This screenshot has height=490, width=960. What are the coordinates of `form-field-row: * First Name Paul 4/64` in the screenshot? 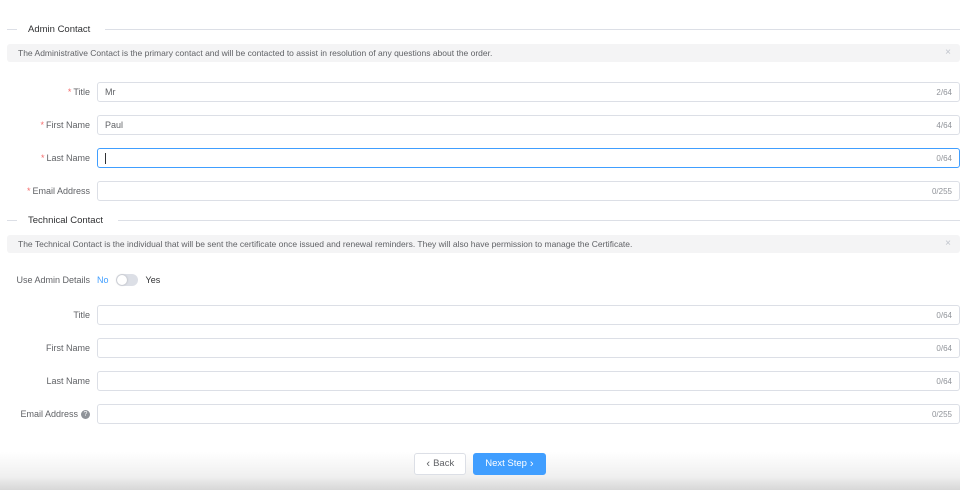 It's located at (483, 125).